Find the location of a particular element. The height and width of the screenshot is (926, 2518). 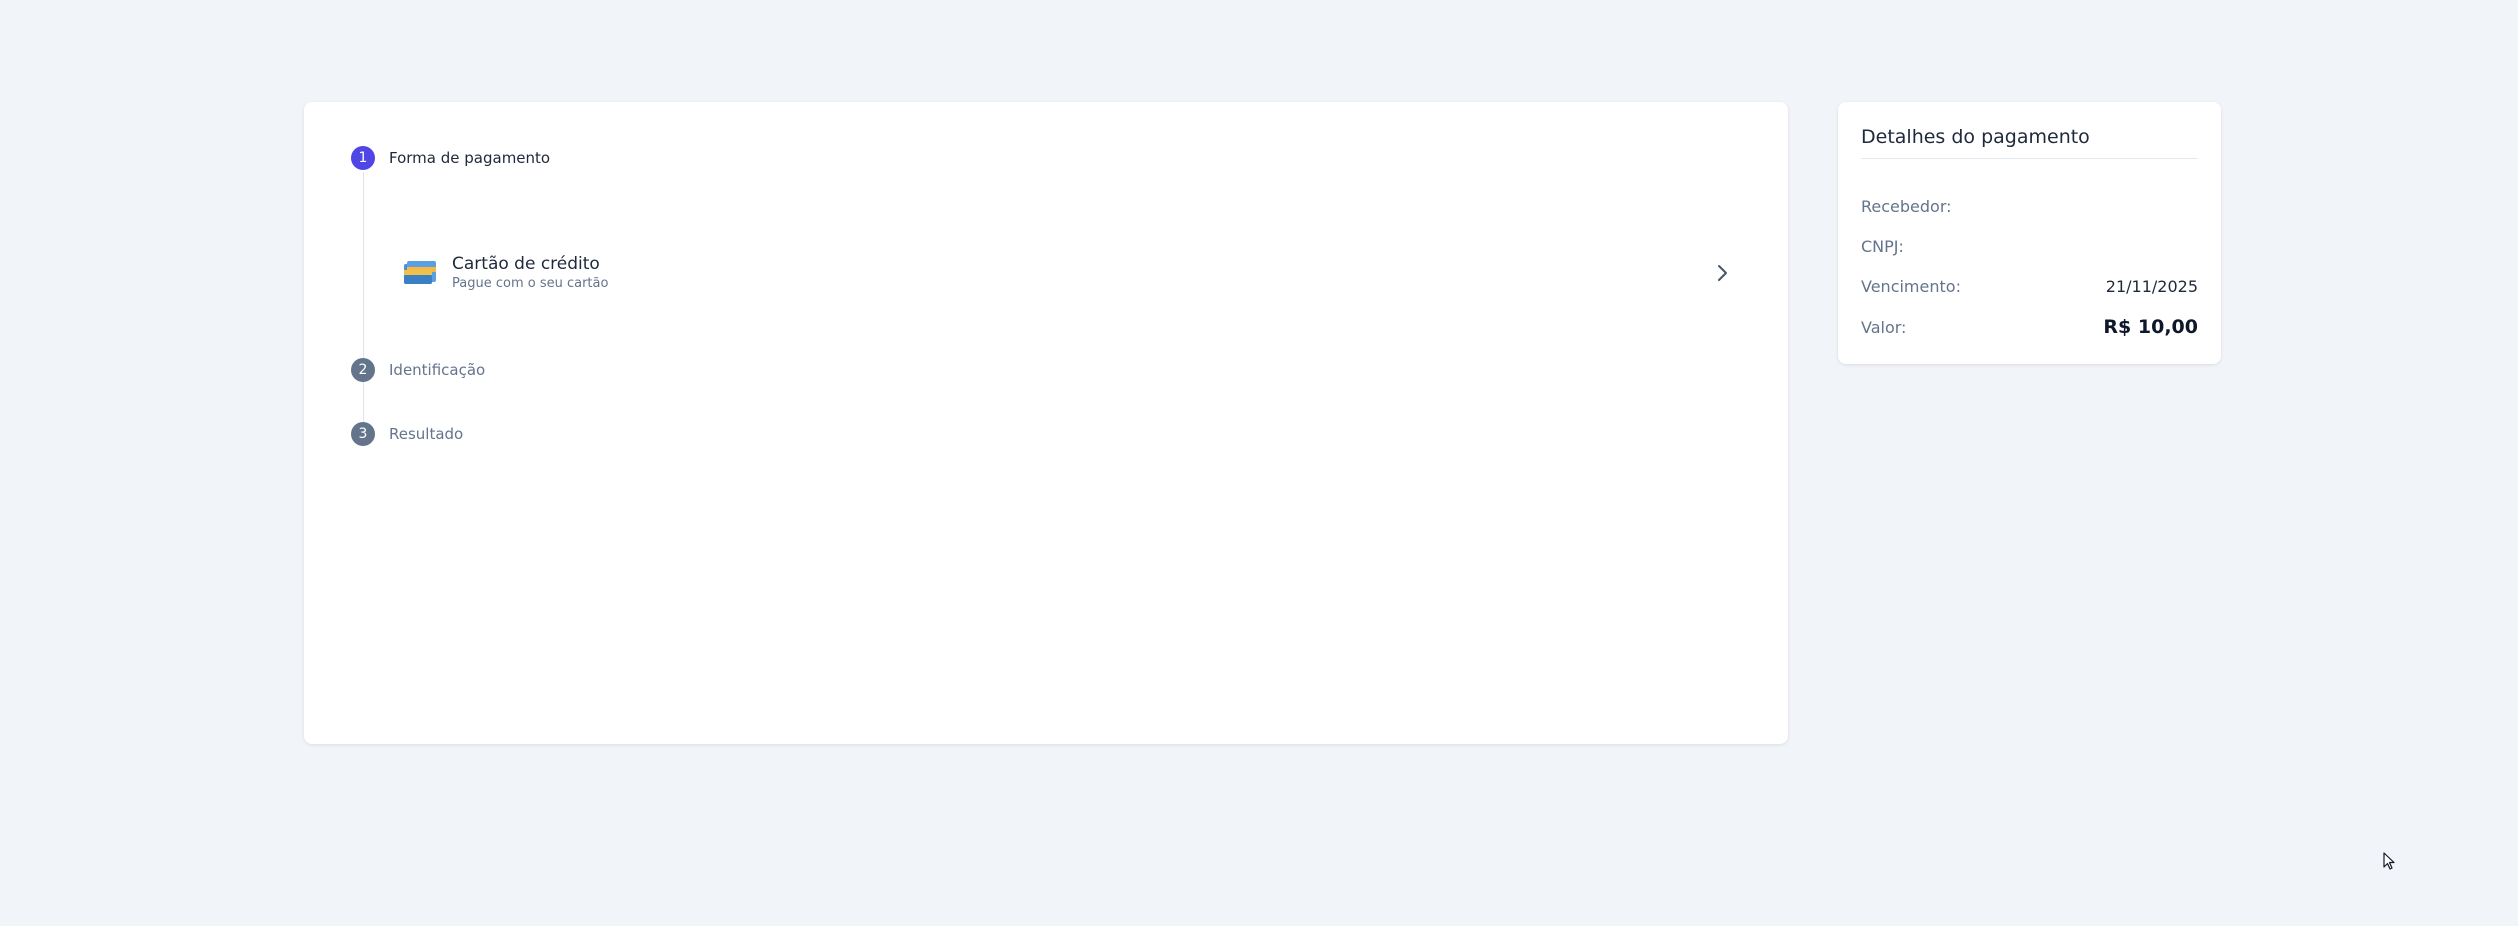

step-label: Resultado is located at coordinates (426, 434).